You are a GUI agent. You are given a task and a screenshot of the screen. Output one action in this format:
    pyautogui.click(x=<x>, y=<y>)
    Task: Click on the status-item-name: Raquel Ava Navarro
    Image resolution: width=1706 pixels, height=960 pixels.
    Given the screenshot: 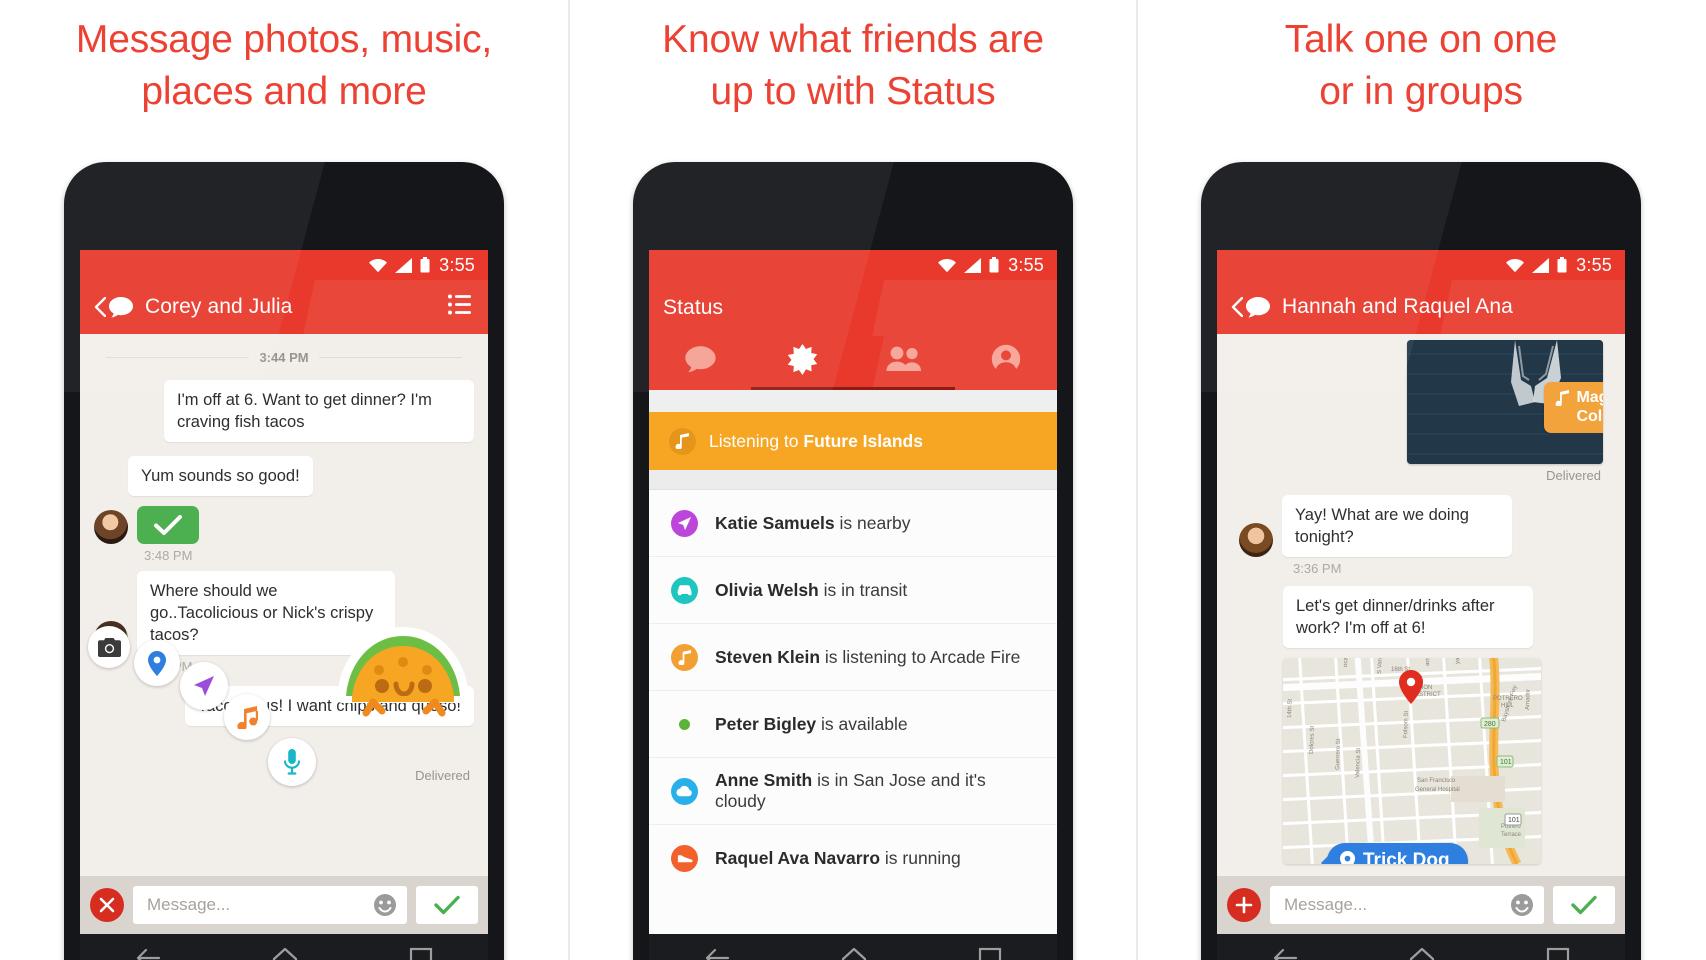 What is the action you would take?
    pyautogui.click(x=798, y=858)
    